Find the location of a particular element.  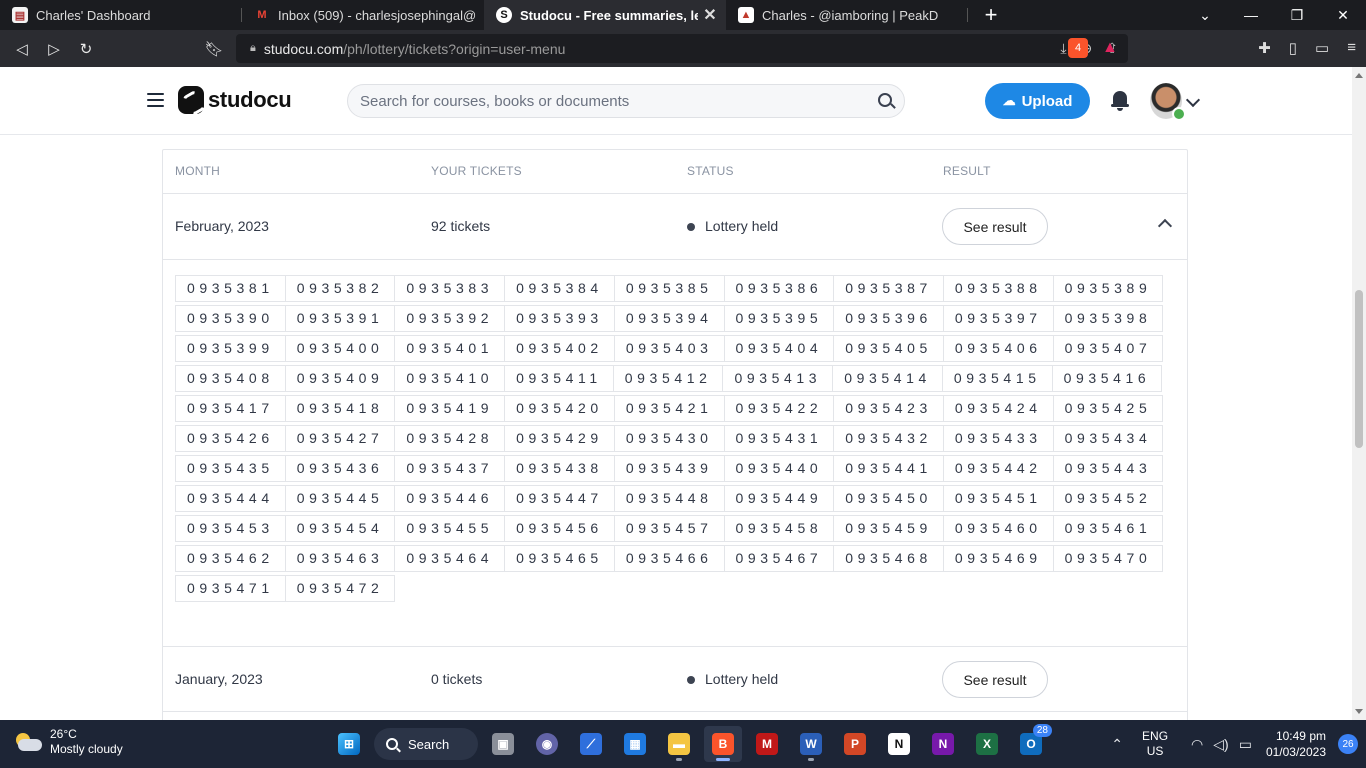

notion-icon: N is located at coordinates (899, 744).